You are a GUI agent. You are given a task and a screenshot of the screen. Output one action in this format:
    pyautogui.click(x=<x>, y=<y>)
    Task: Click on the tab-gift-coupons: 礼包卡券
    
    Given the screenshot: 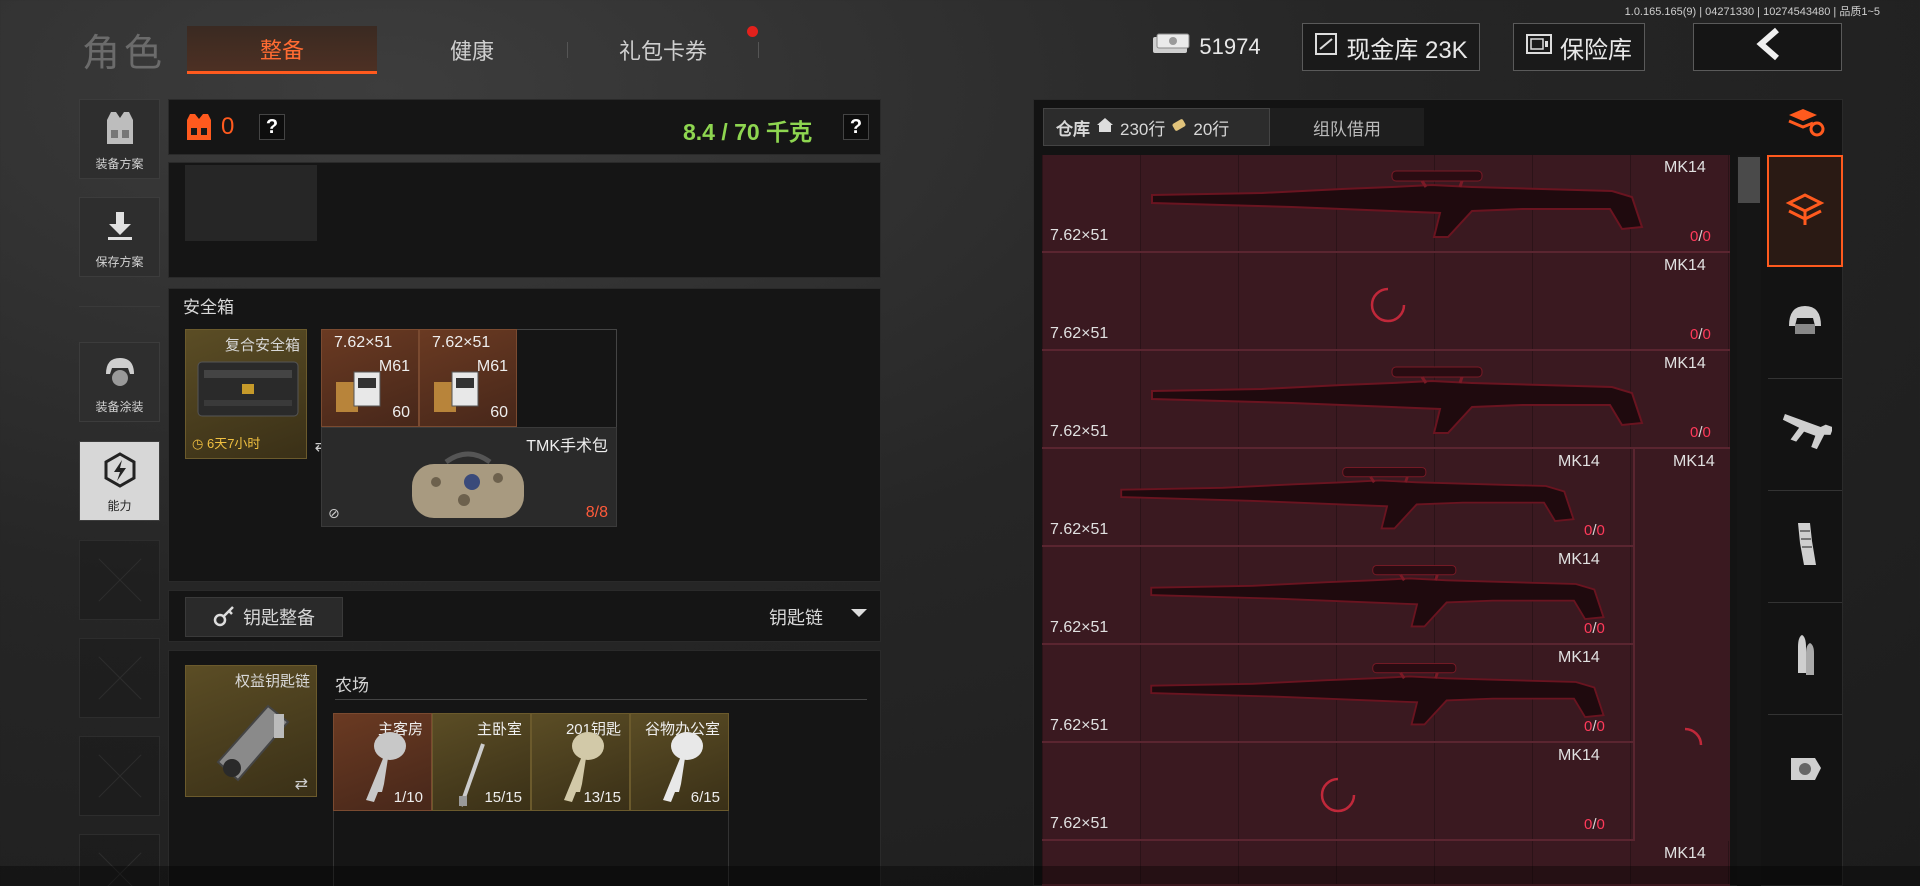 What is the action you would take?
    pyautogui.click(x=663, y=50)
    